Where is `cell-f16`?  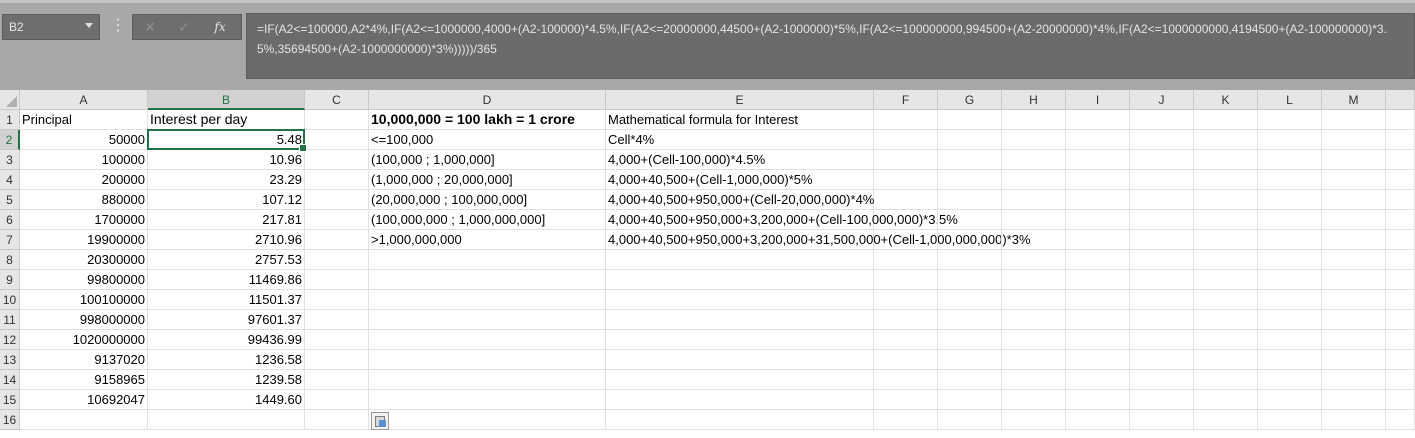 cell-f16 is located at coordinates (906, 420).